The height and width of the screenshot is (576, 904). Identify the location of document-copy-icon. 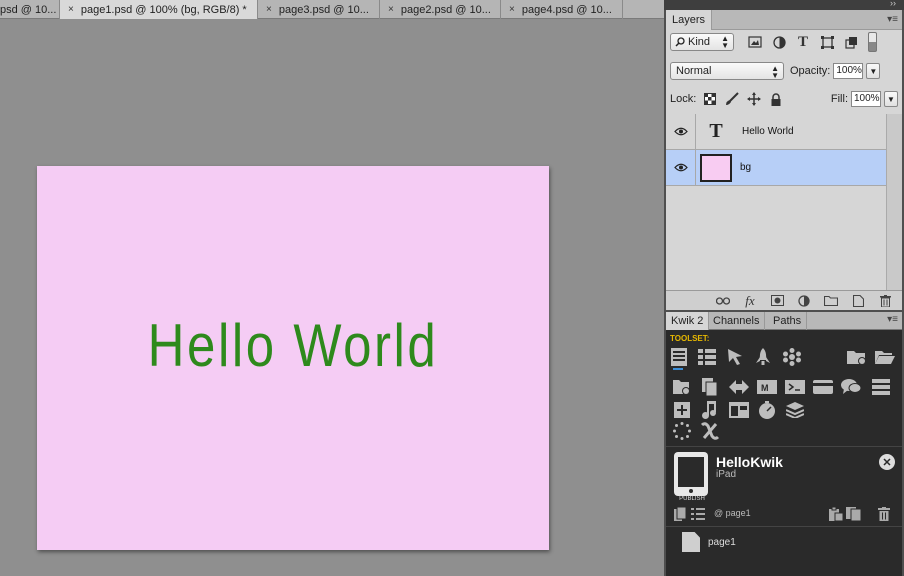
(710, 387).